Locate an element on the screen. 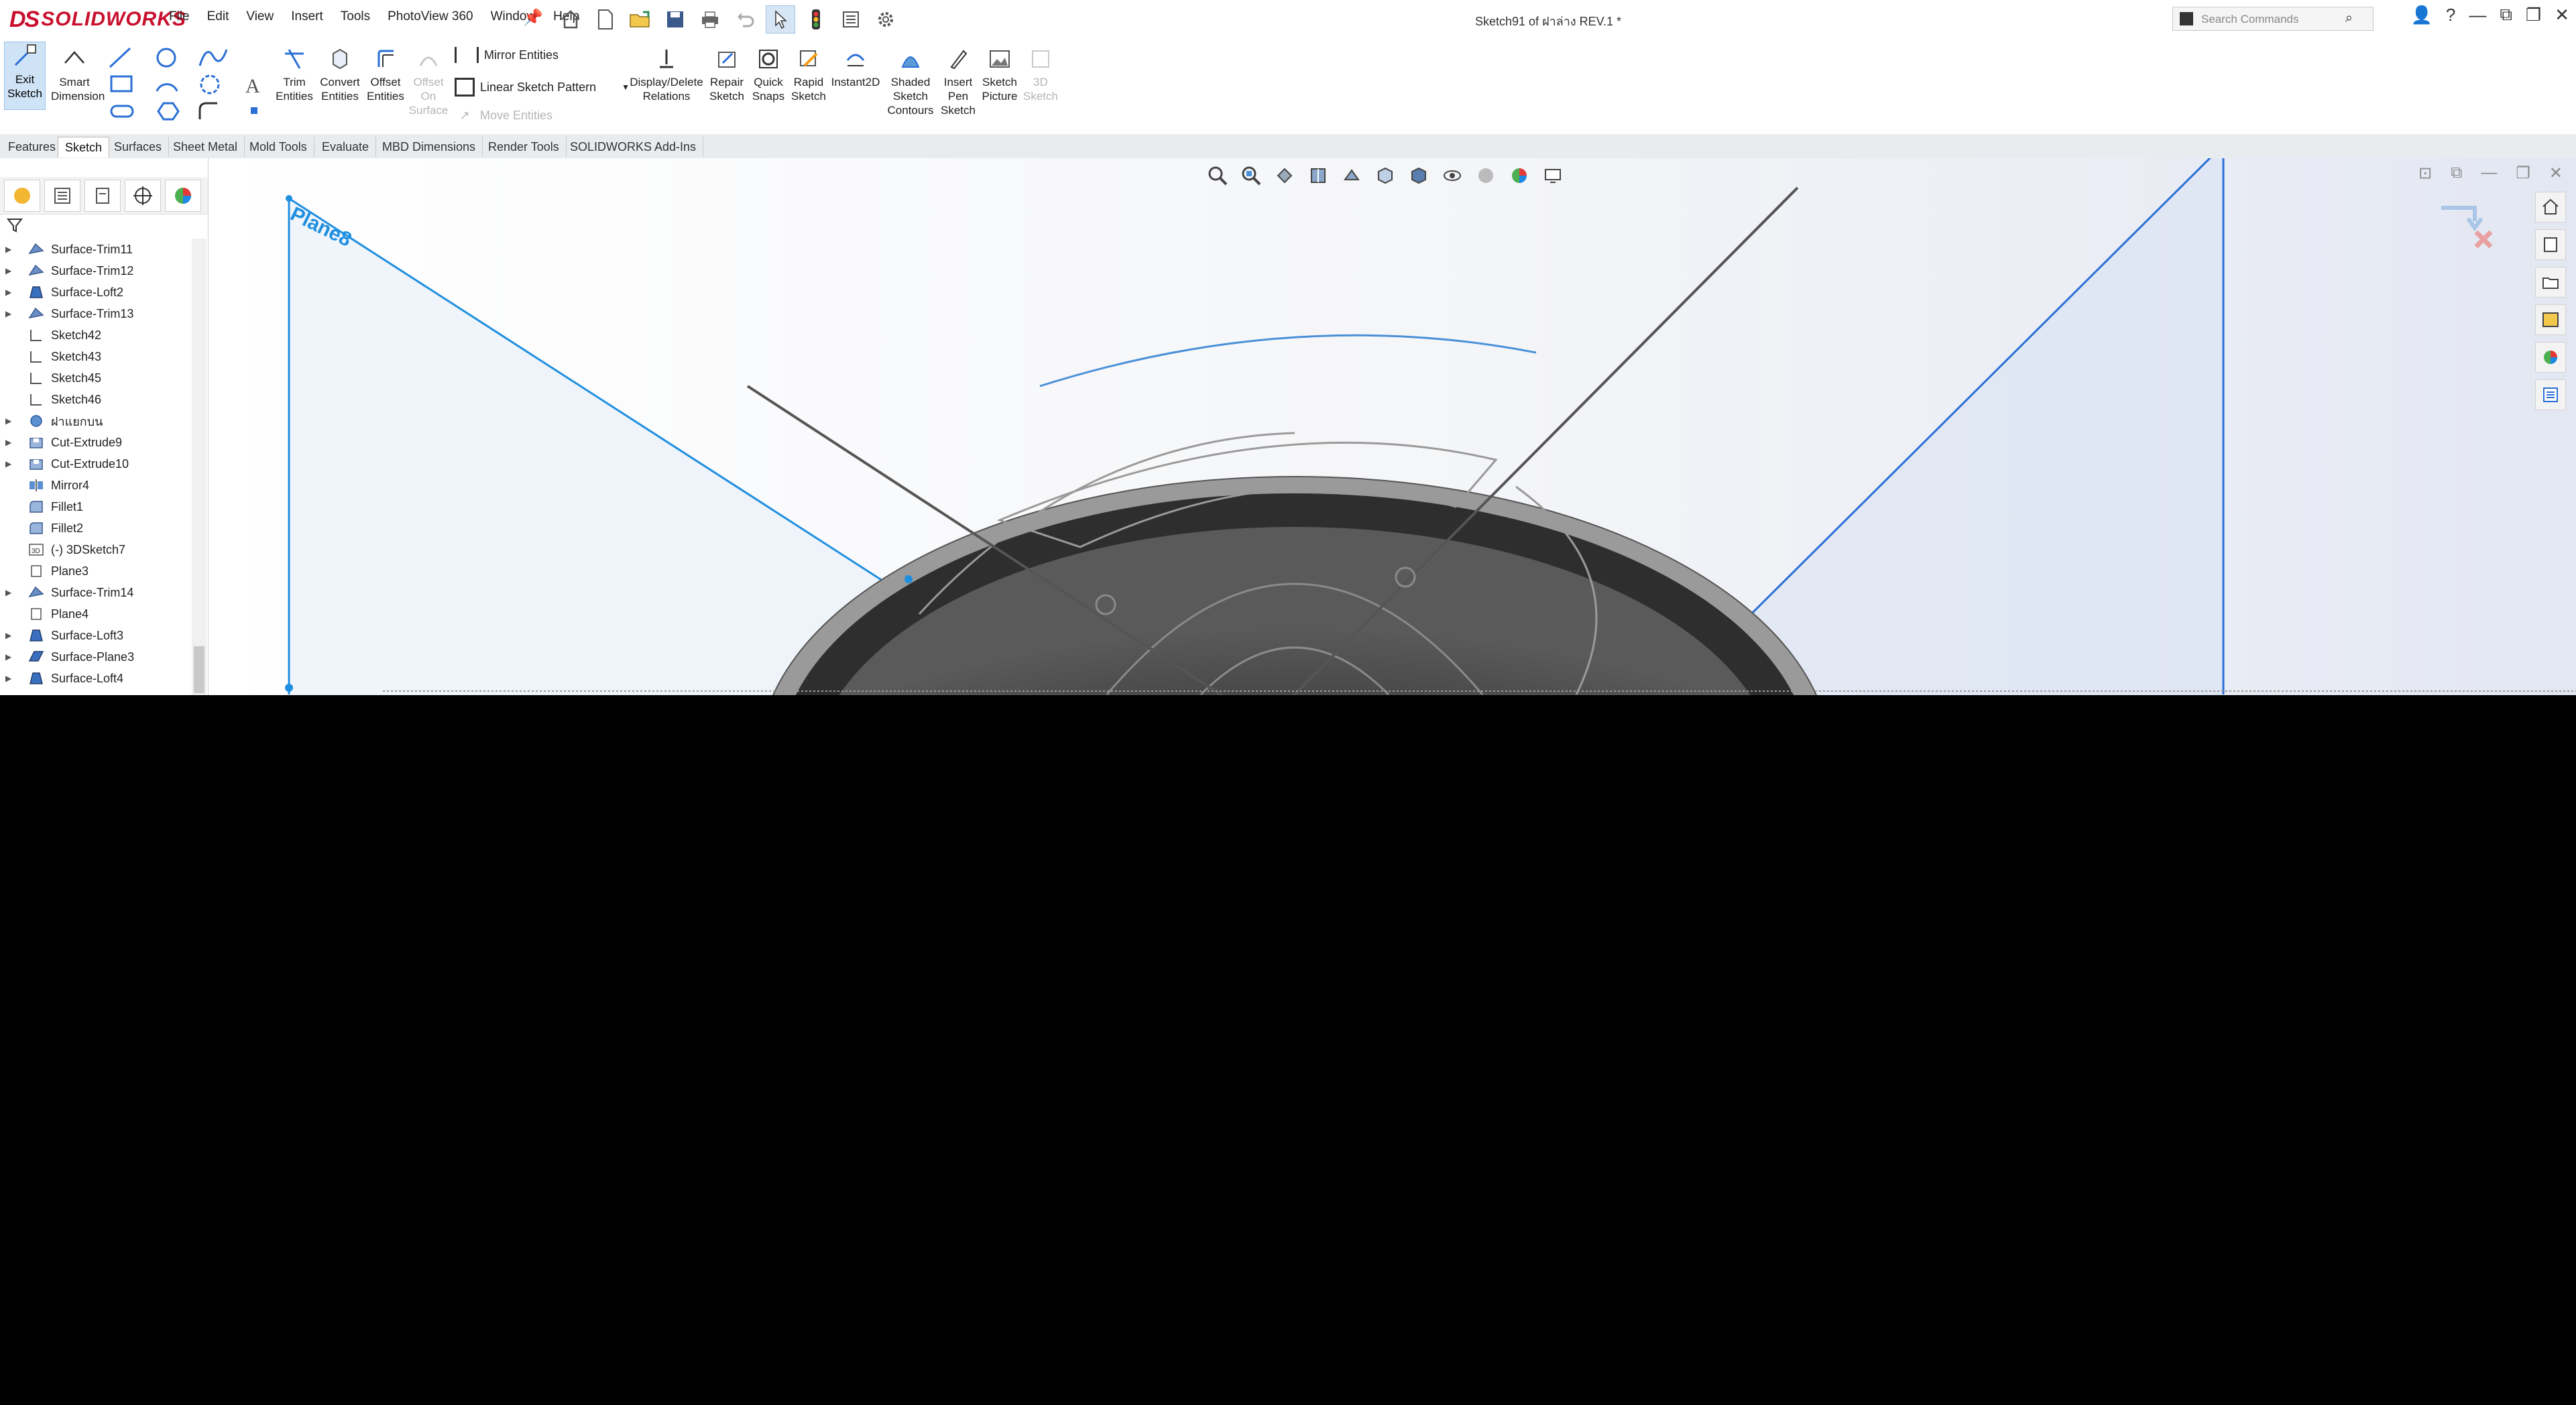 Image resolution: width=2576 pixels, height=1405 pixels. configuration-manager-tab-icon is located at coordinates (102, 195).